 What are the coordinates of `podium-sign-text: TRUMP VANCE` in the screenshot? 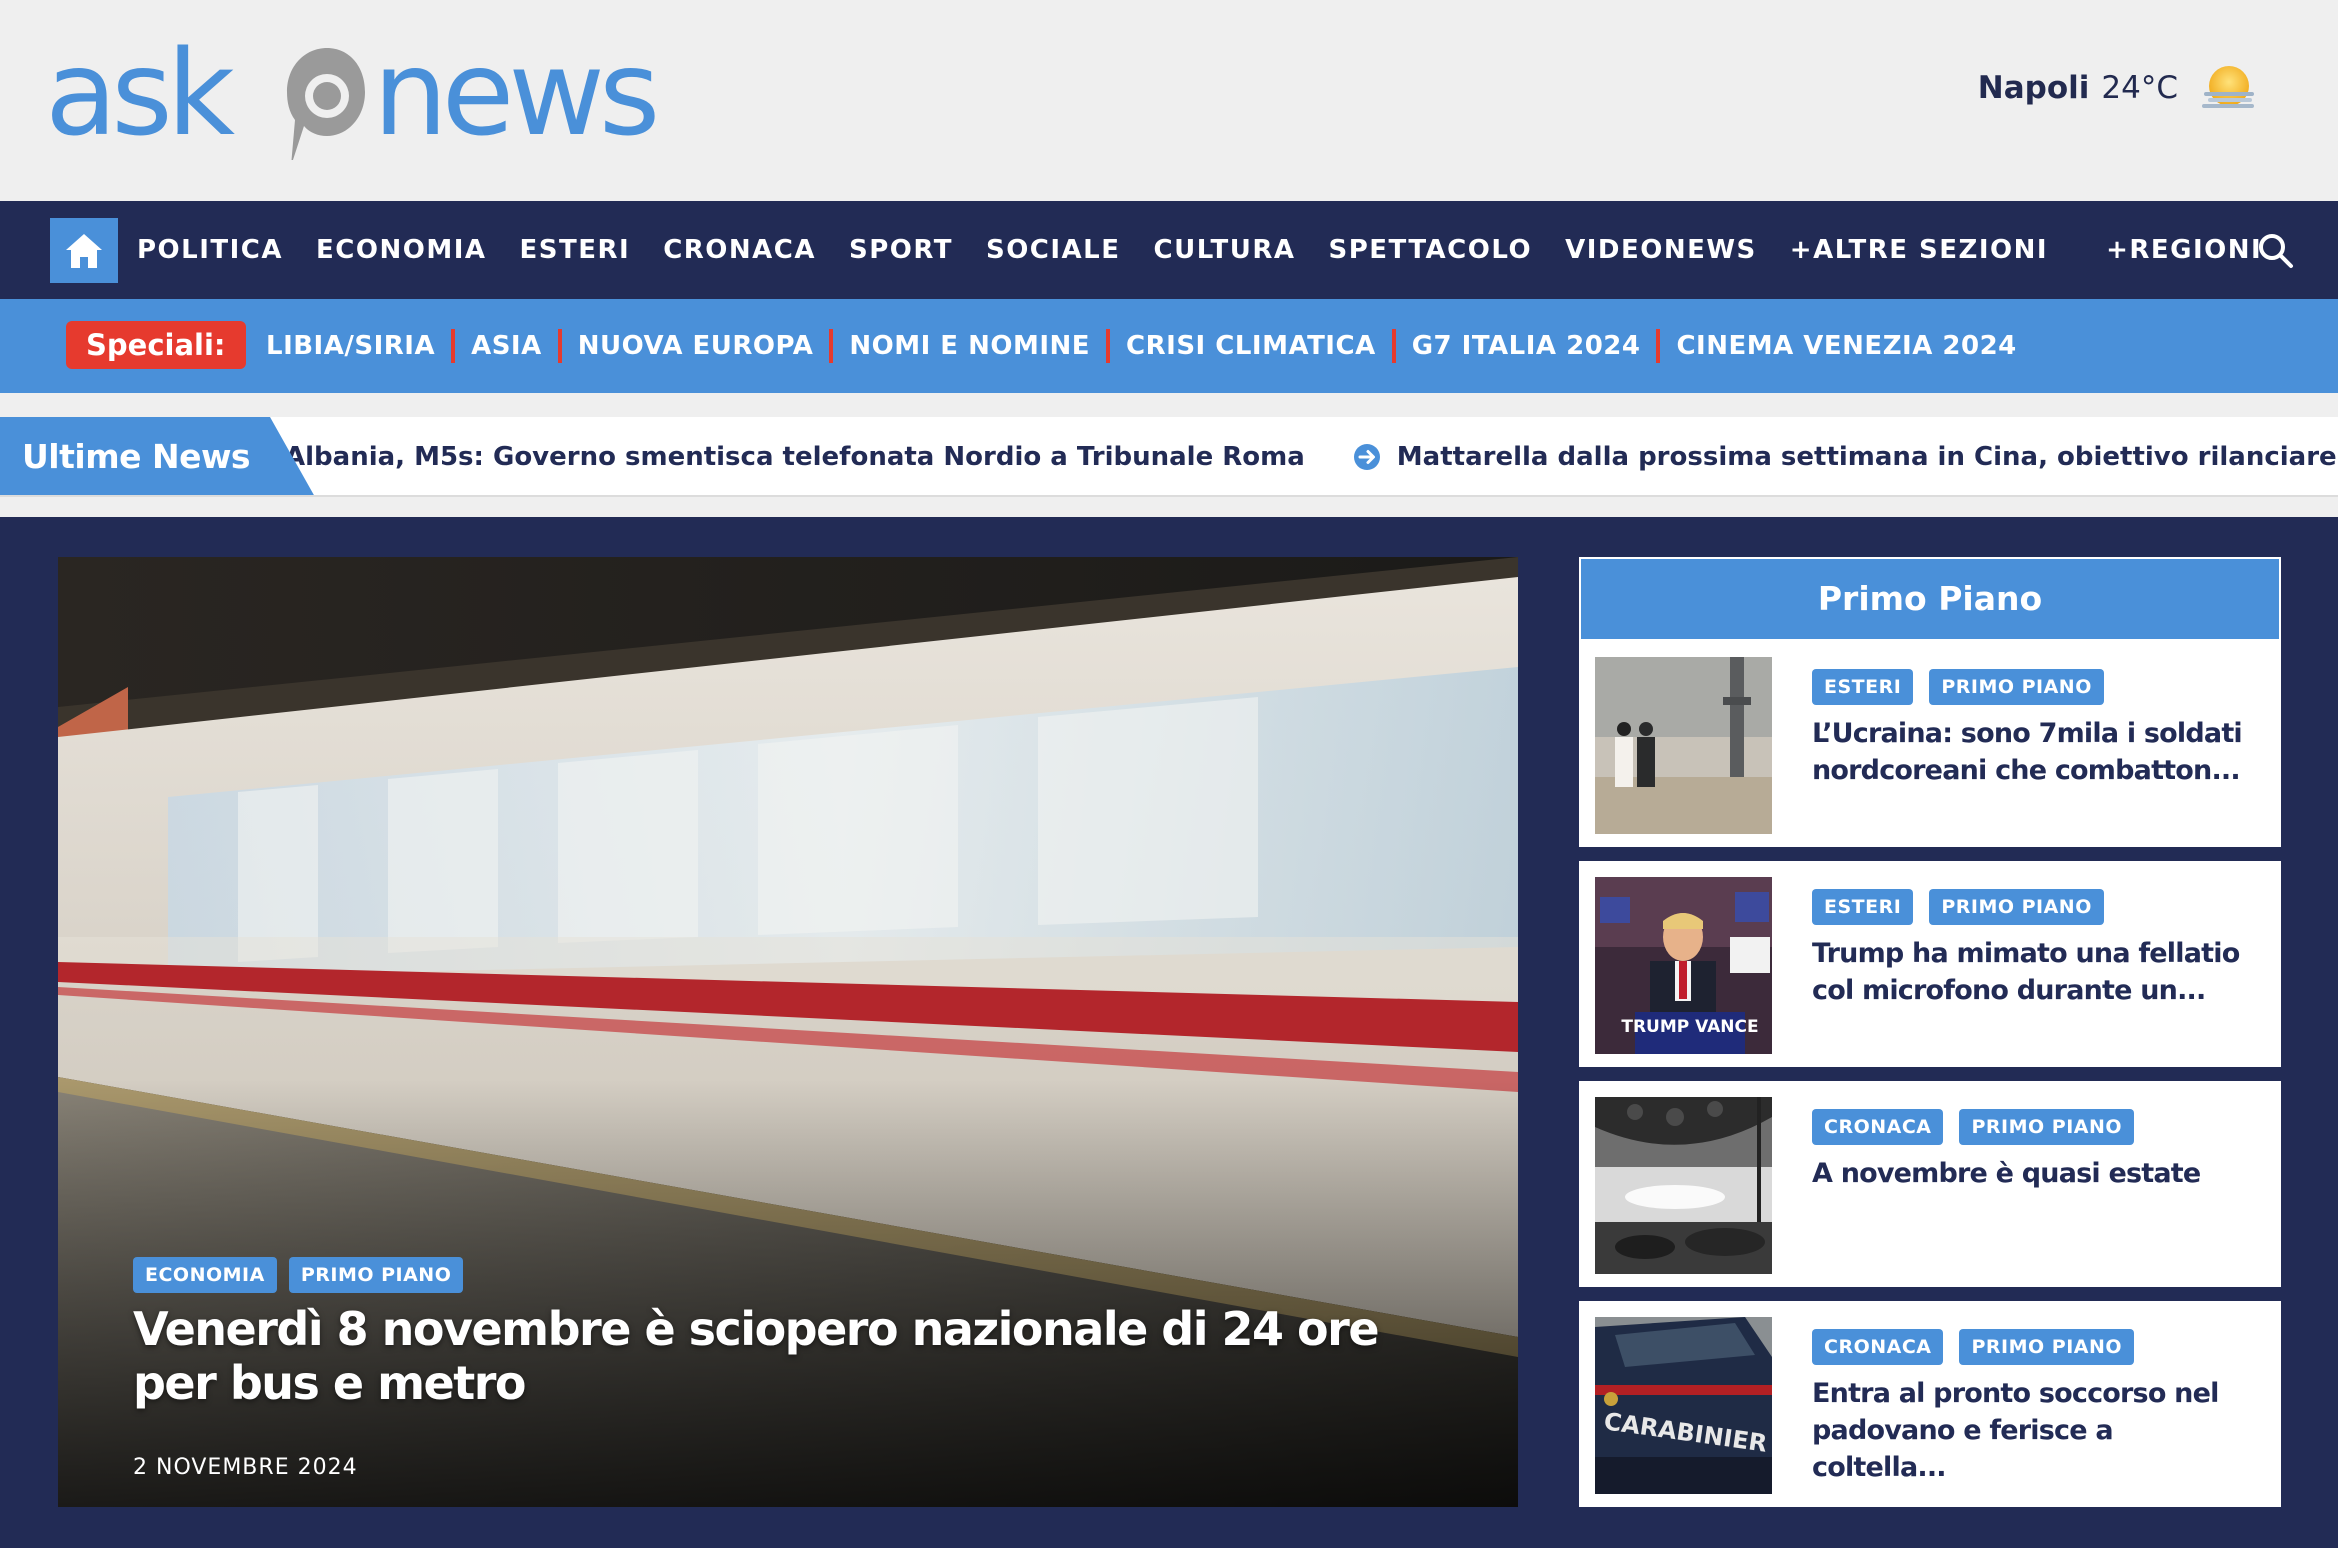 It's located at (1689, 1027).